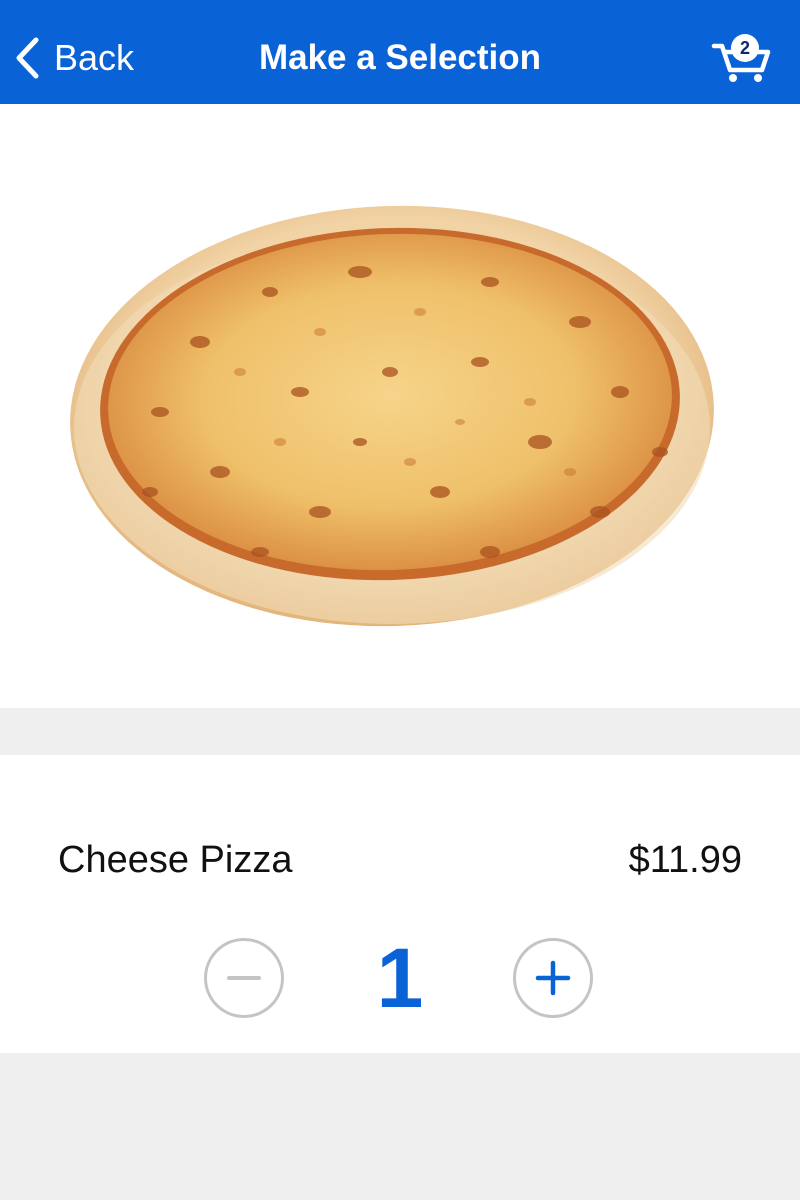  Describe the element at coordinates (175, 860) in the screenshot. I see `product-name: Cheese Pizza` at that location.